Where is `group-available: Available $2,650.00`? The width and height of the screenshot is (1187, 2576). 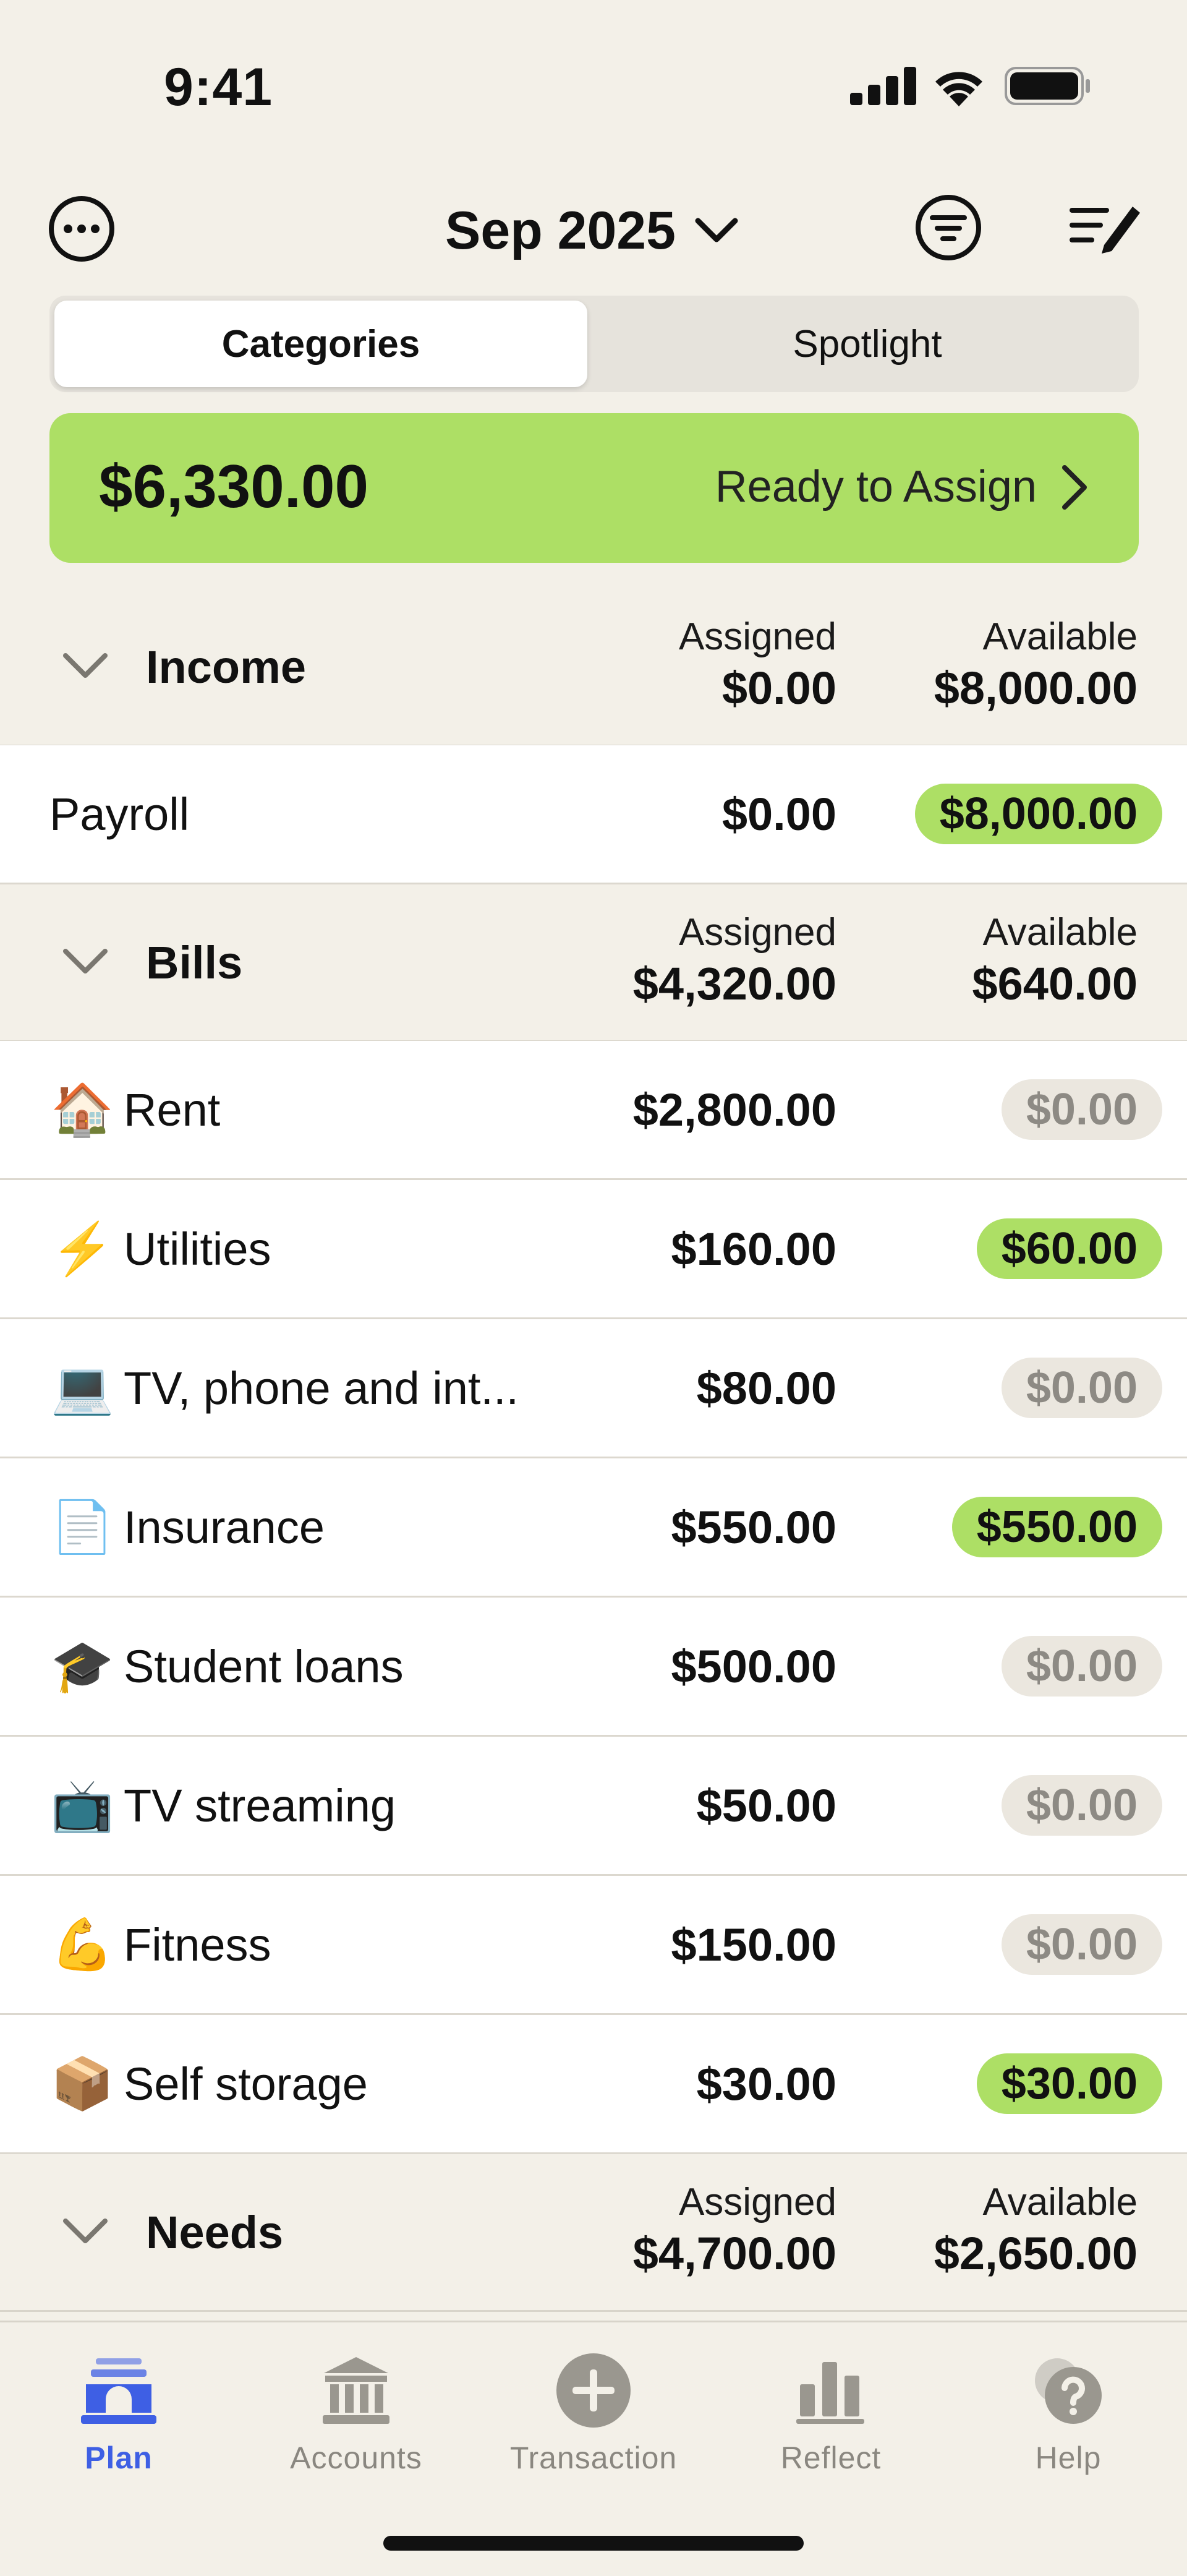 group-available: Available $2,650.00 is located at coordinates (1036, 2229).